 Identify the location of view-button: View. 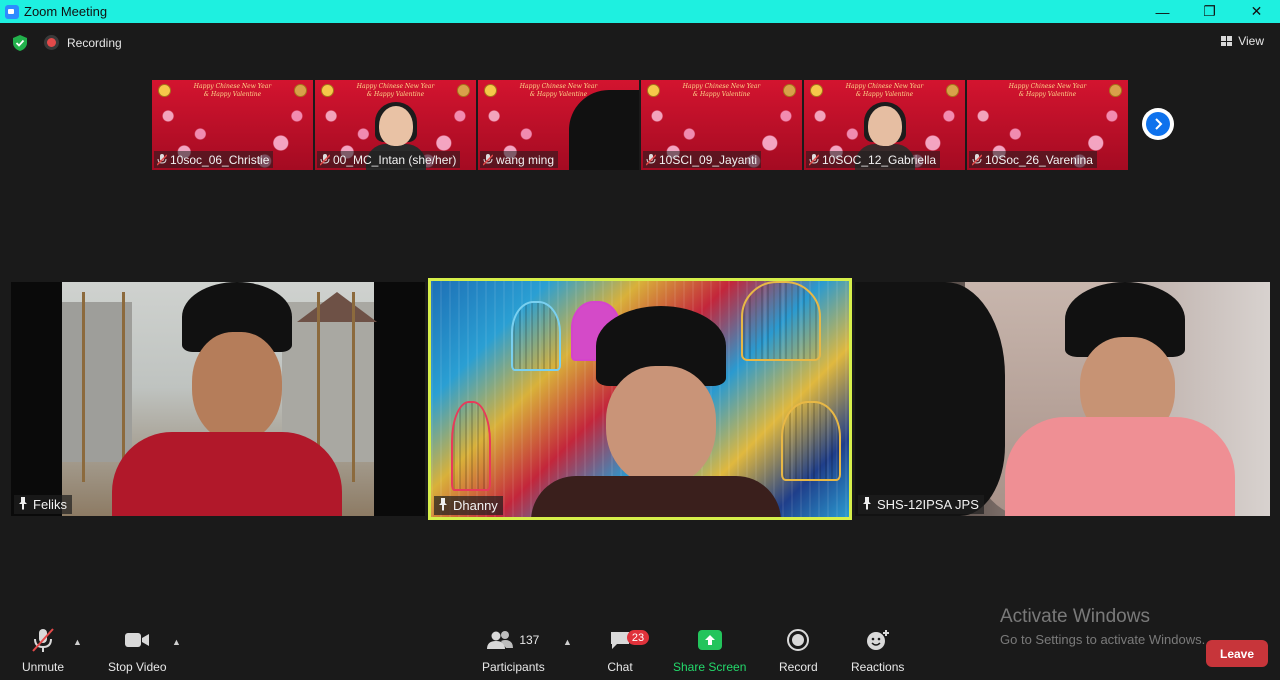
(1242, 41).